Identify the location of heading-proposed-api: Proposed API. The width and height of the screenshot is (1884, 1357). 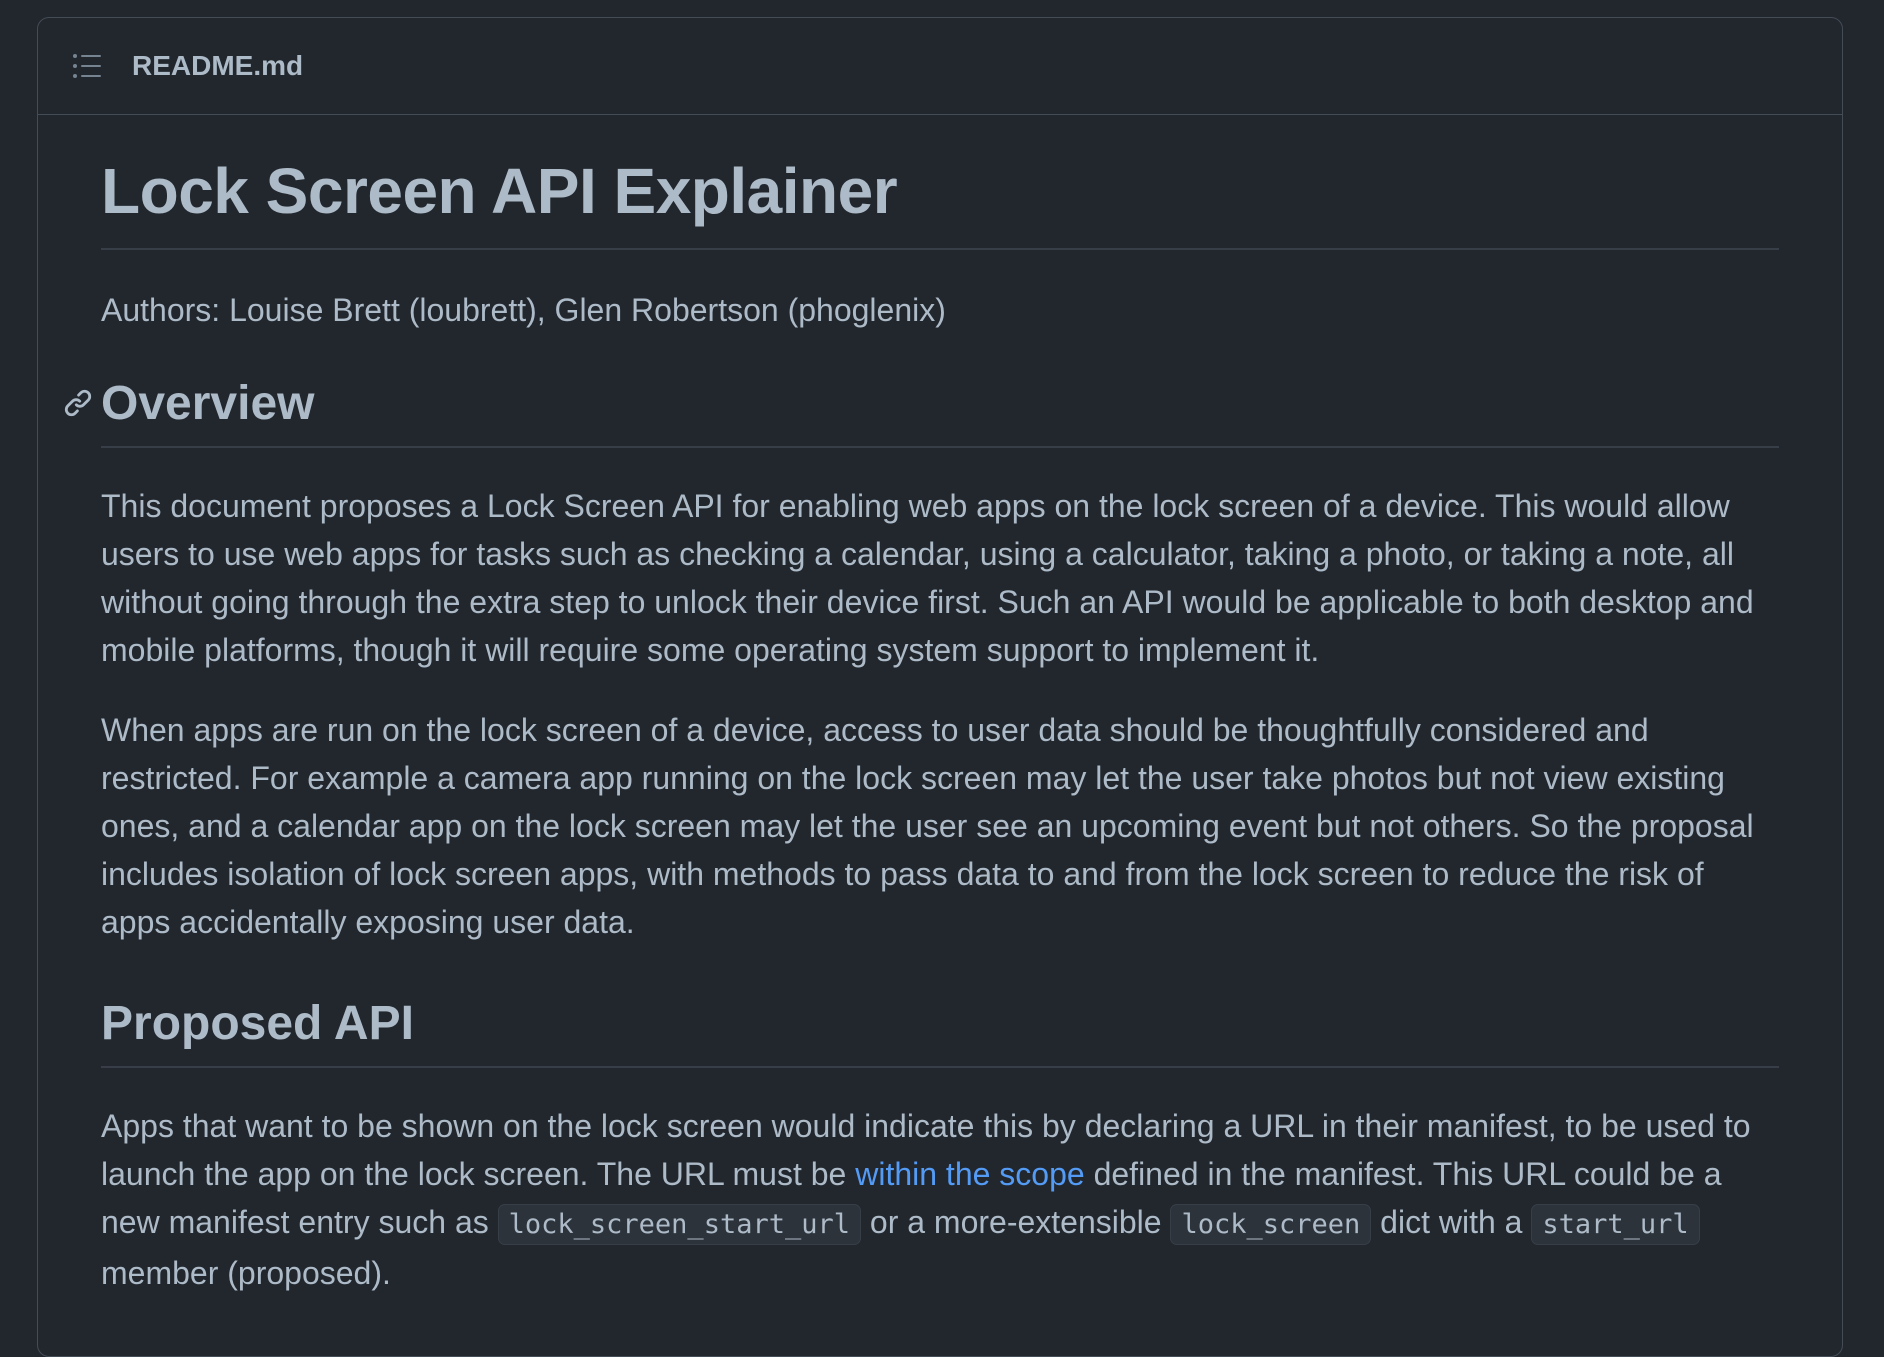
(940, 1031).